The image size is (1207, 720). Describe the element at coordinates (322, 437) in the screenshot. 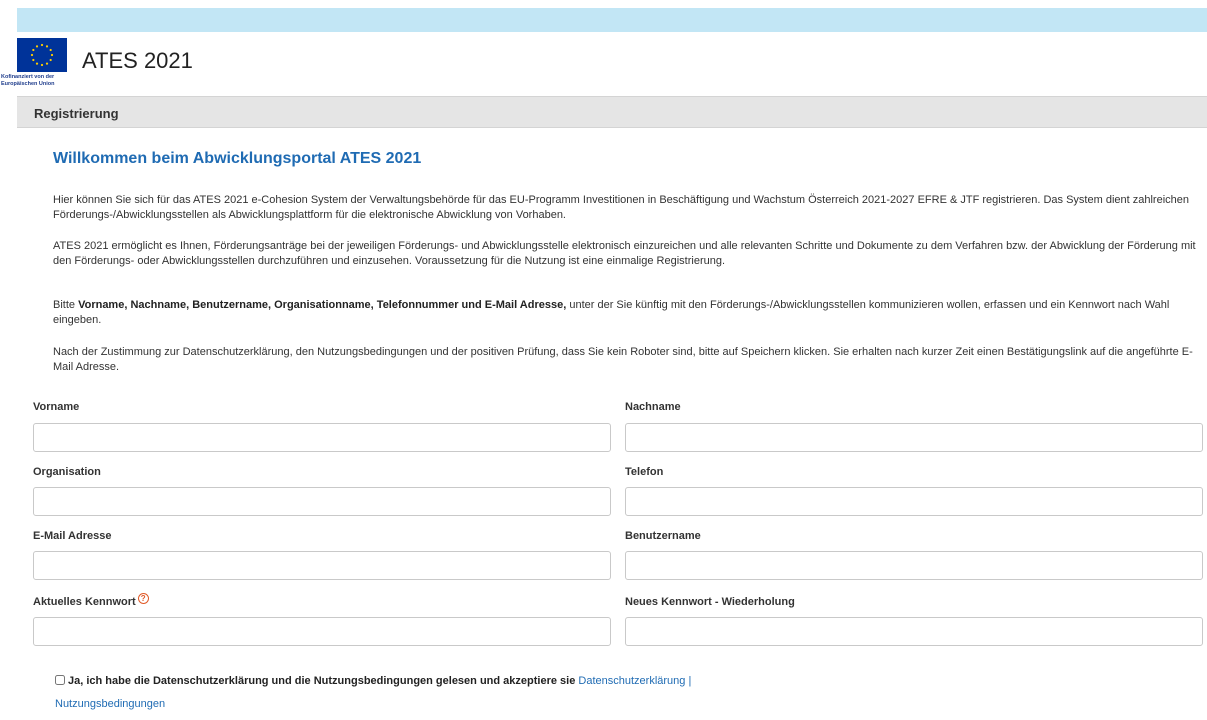

I see `vorname-input` at that location.